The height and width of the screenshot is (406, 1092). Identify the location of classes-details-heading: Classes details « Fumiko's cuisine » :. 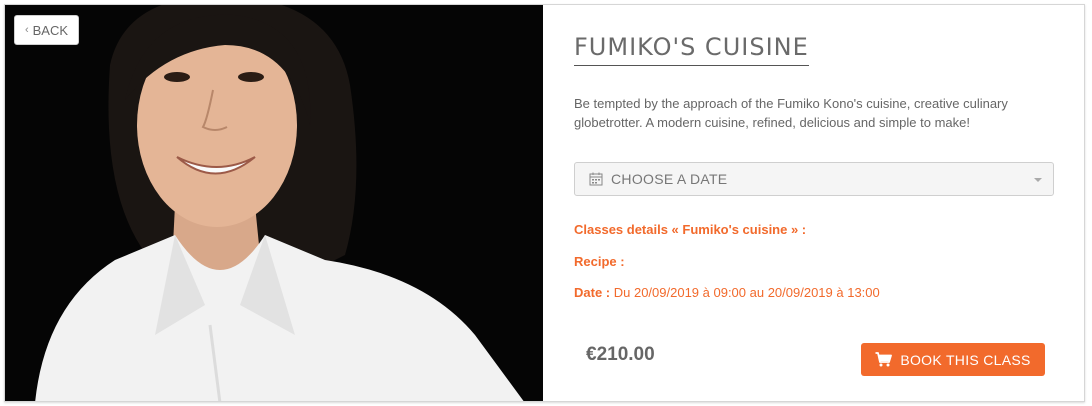
(690, 229).